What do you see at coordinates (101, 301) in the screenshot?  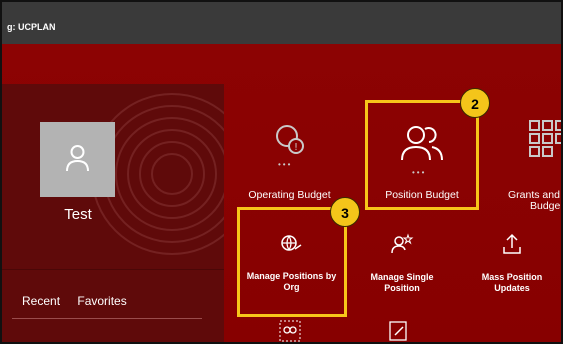 I see `tab-favorites: Favorites` at bounding box center [101, 301].